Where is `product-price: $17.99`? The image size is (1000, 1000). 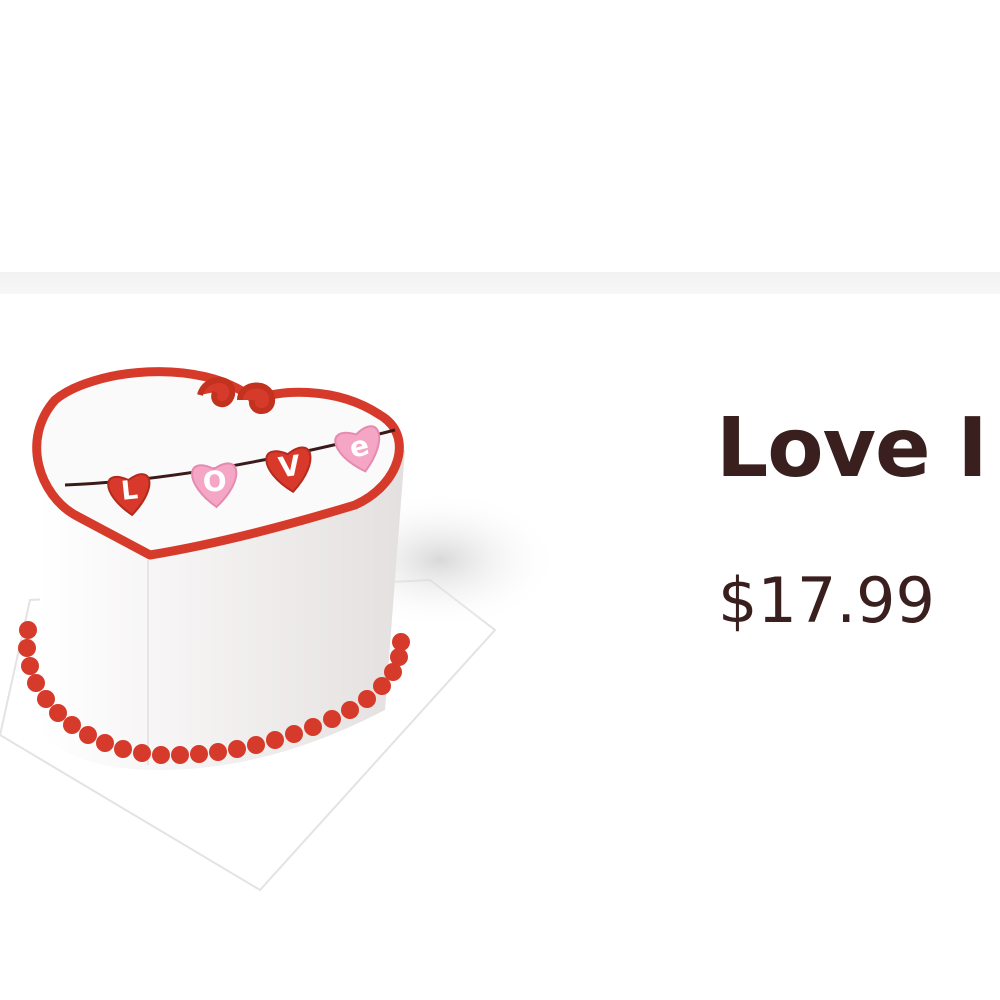
product-price: $17.99 is located at coordinates (826, 600).